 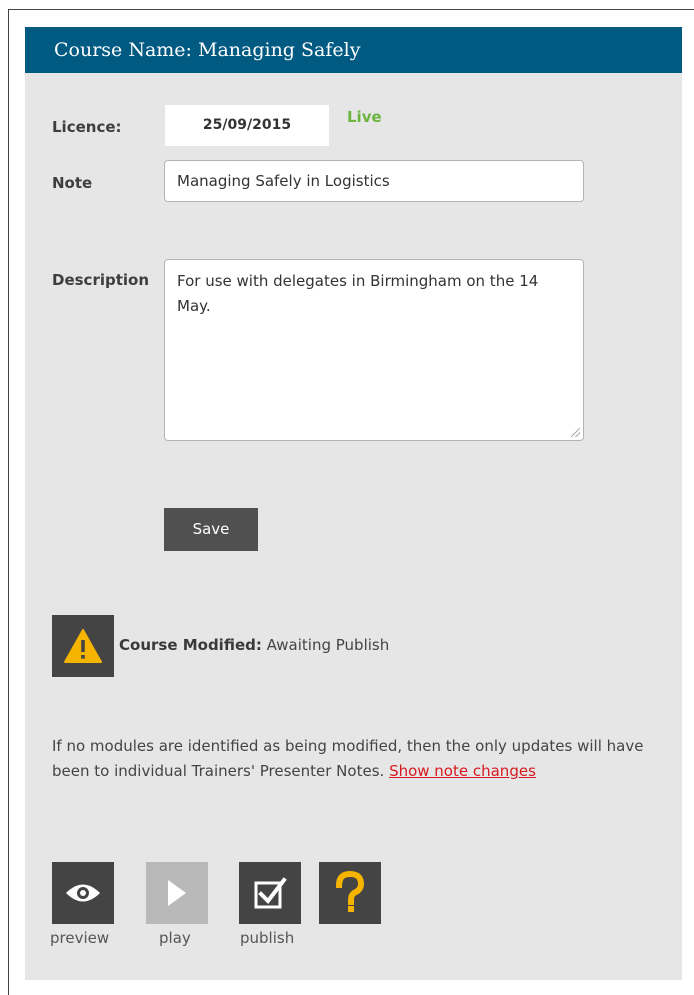 What do you see at coordinates (364, 117) in the screenshot?
I see `licence-status: Live` at bounding box center [364, 117].